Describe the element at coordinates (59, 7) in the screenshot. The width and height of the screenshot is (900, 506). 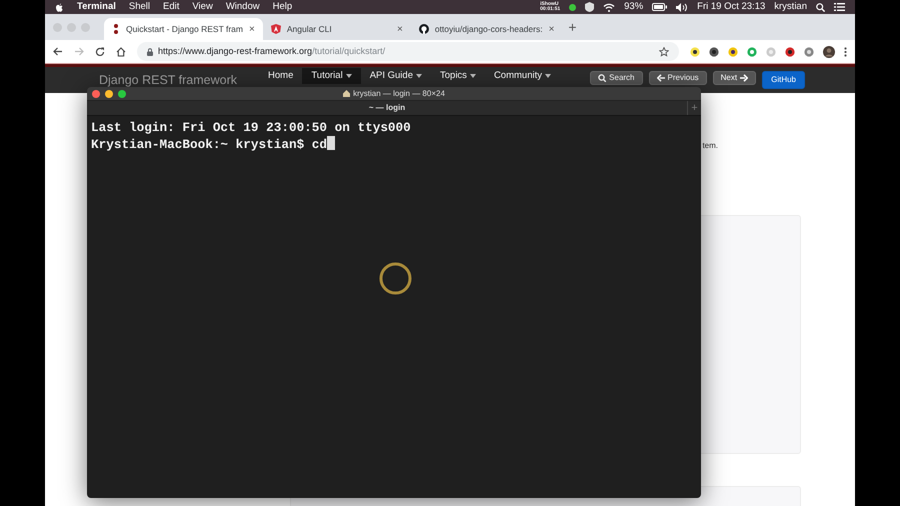
I see `apple-icon` at that location.